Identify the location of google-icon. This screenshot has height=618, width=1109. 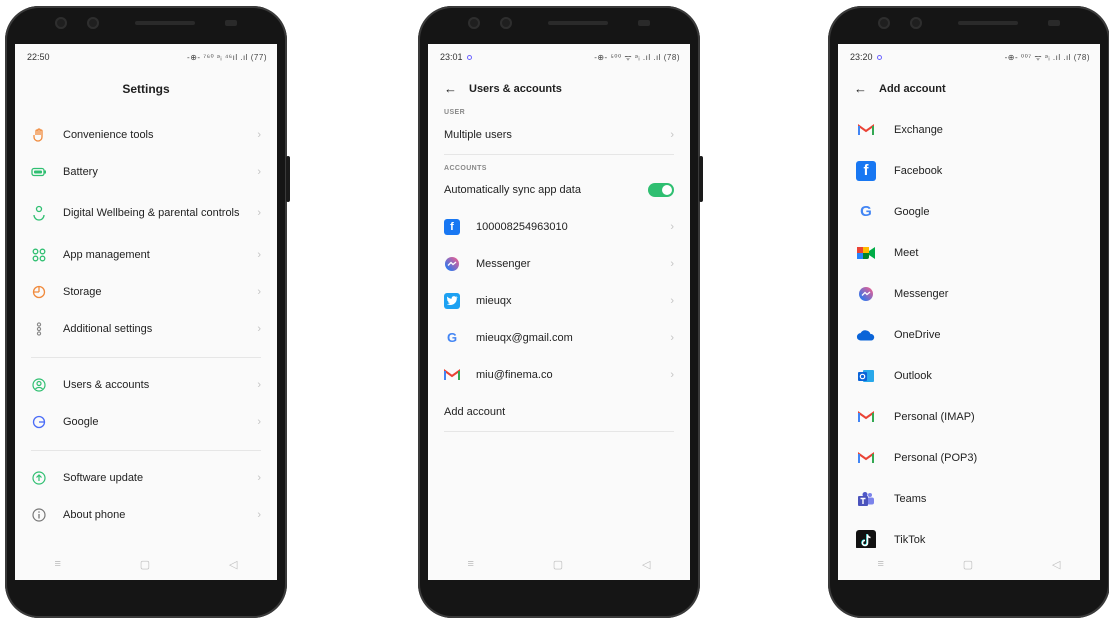
(39, 422).